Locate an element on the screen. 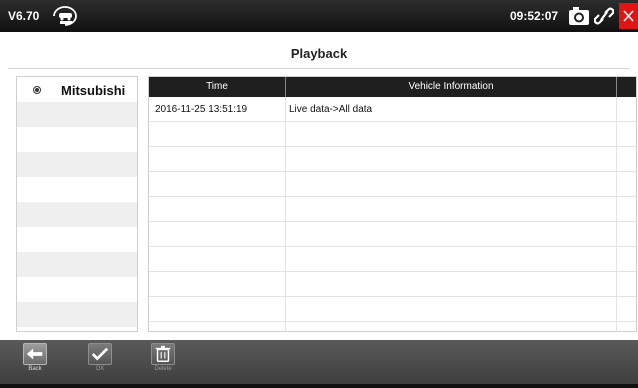 This screenshot has width=638, height=388. header-divider is located at coordinates (616, 87).